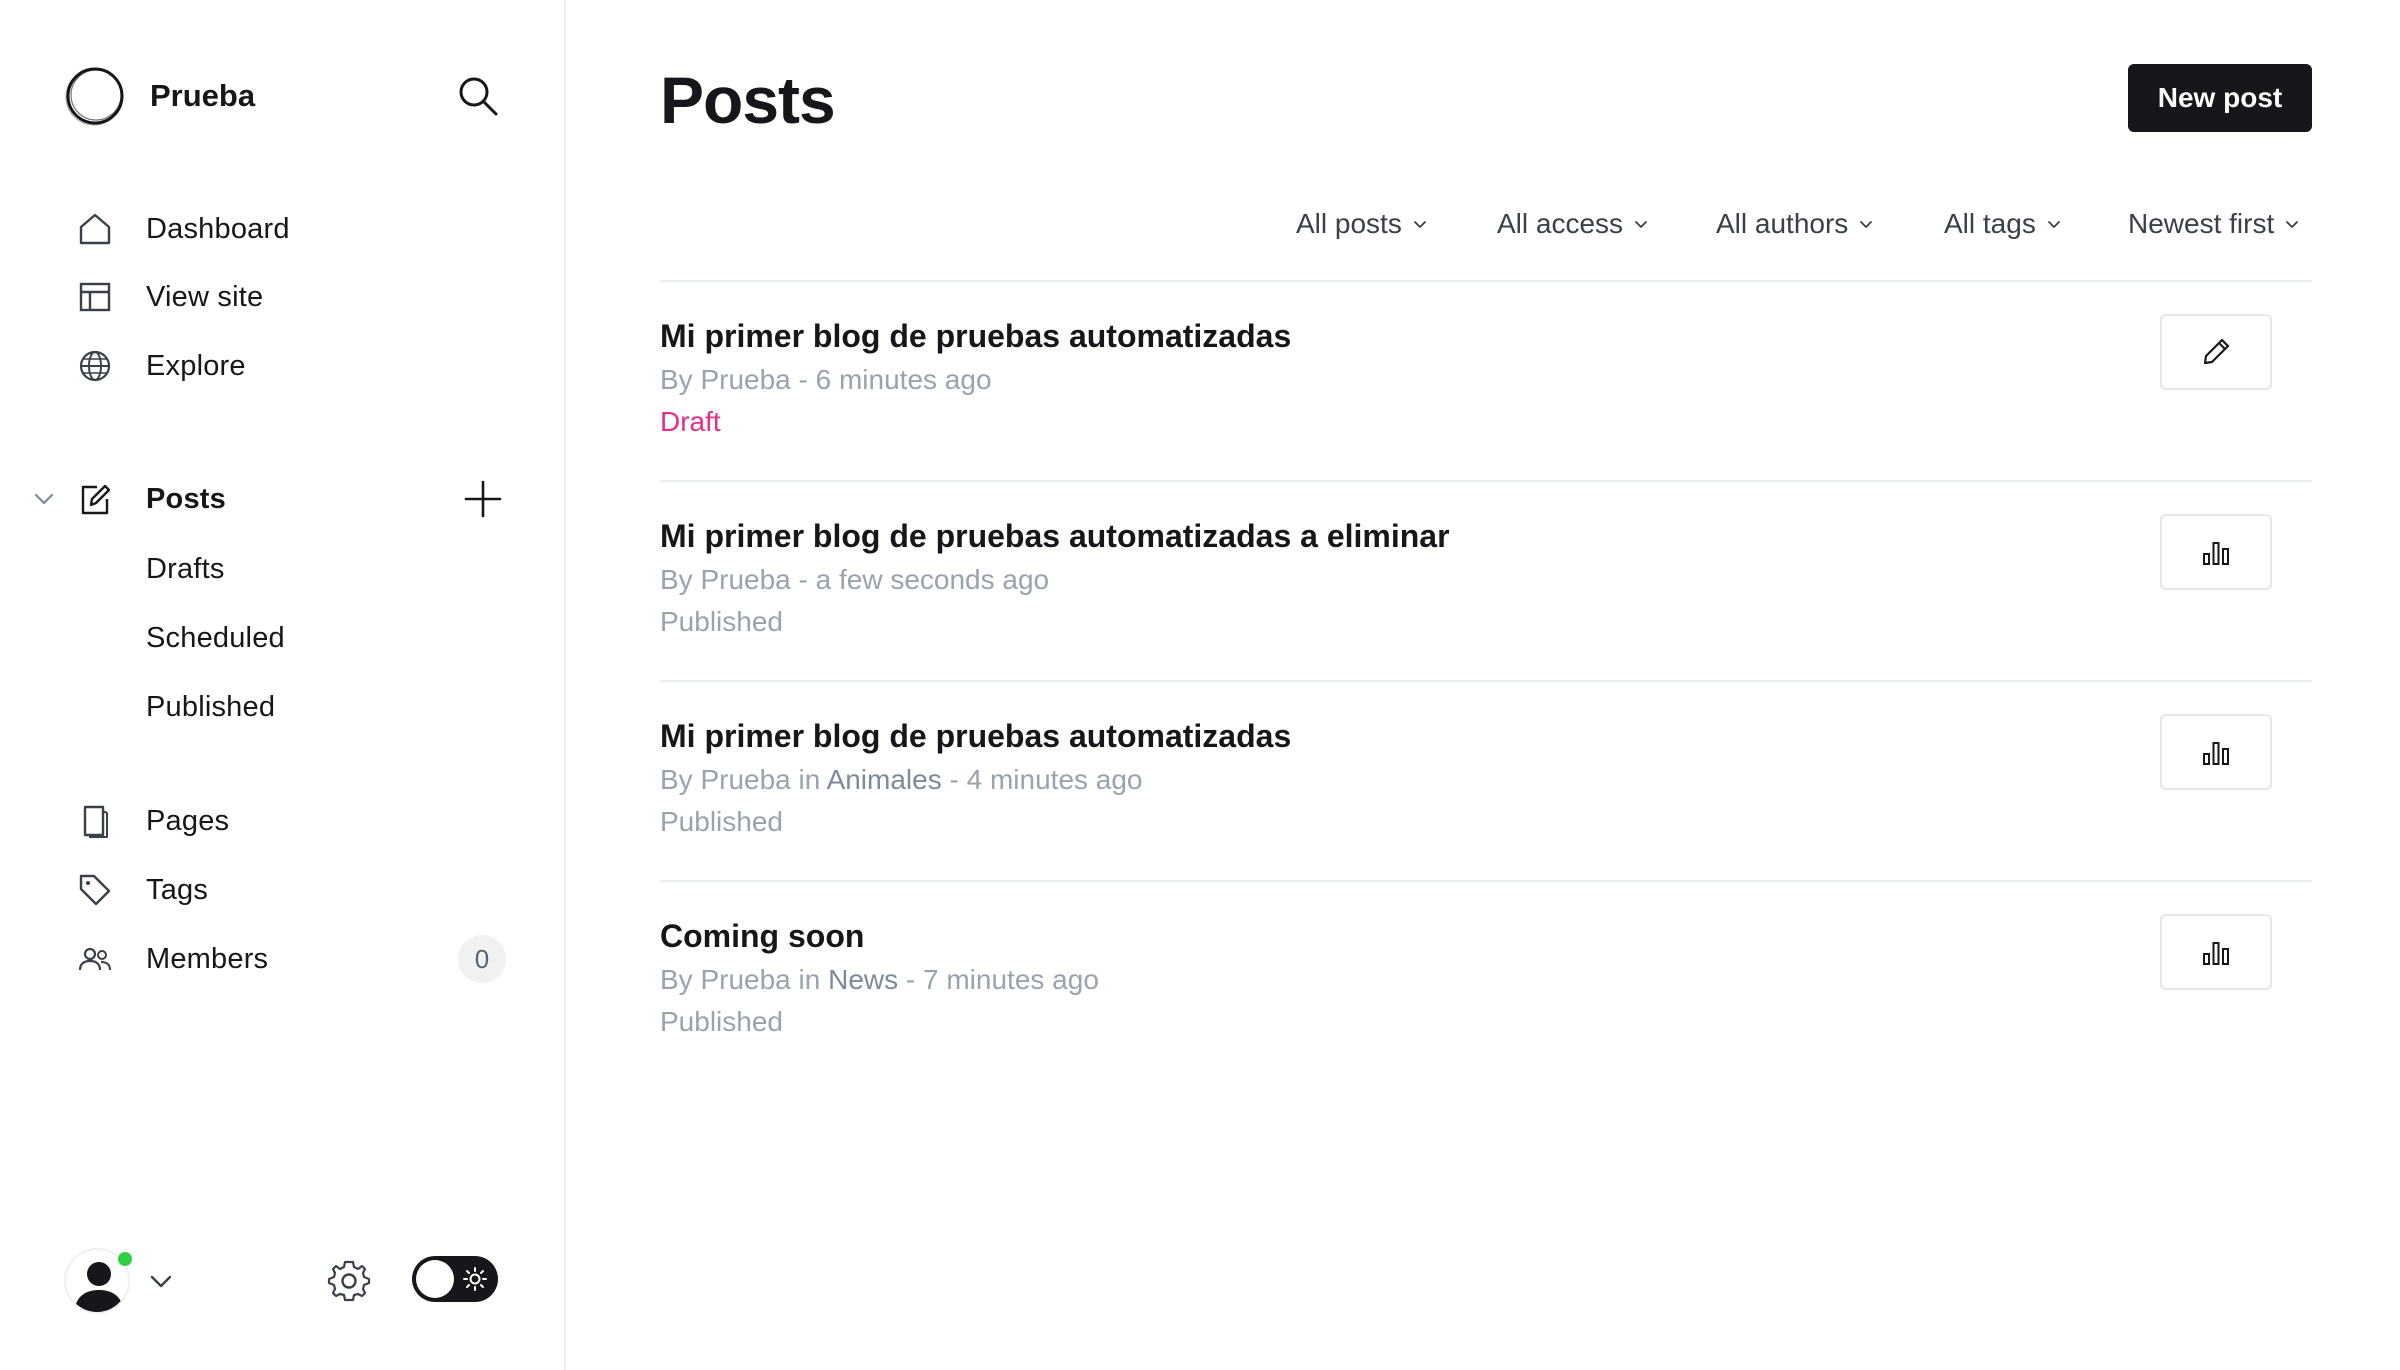  What do you see at coordinates (891, 379) in the screenshot?
I see `post-time: - 6 minutes ago` at bounding box center [891, 379].